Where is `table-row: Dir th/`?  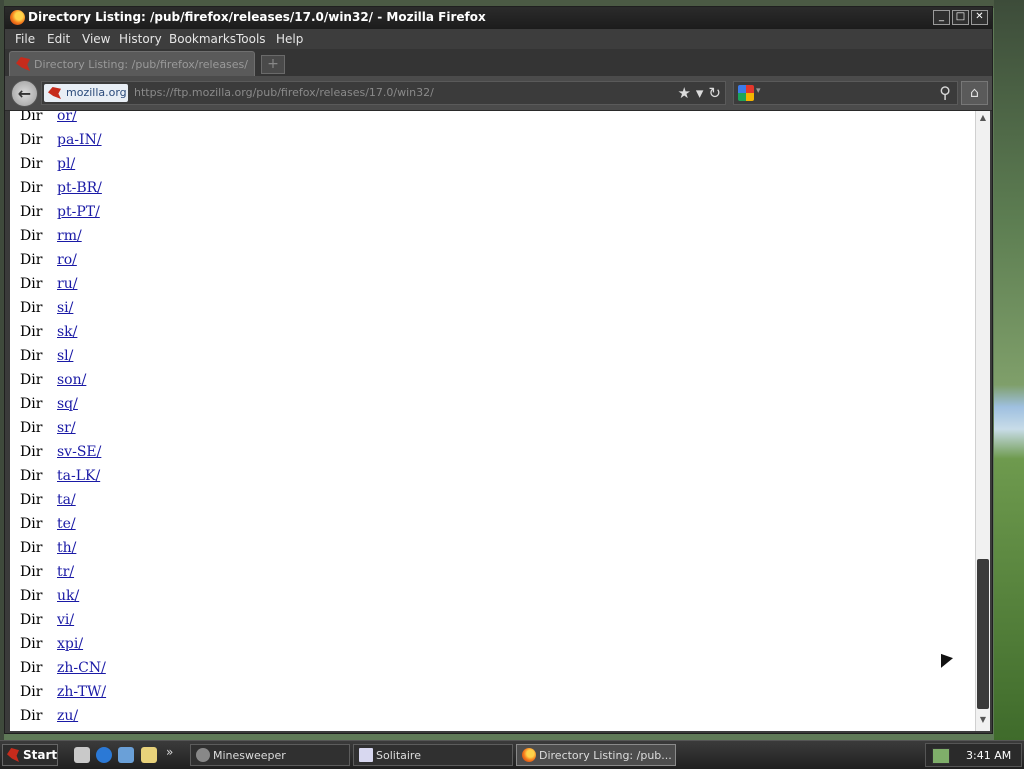 table-row: Dir th/ is located at coordinates (63, 548).